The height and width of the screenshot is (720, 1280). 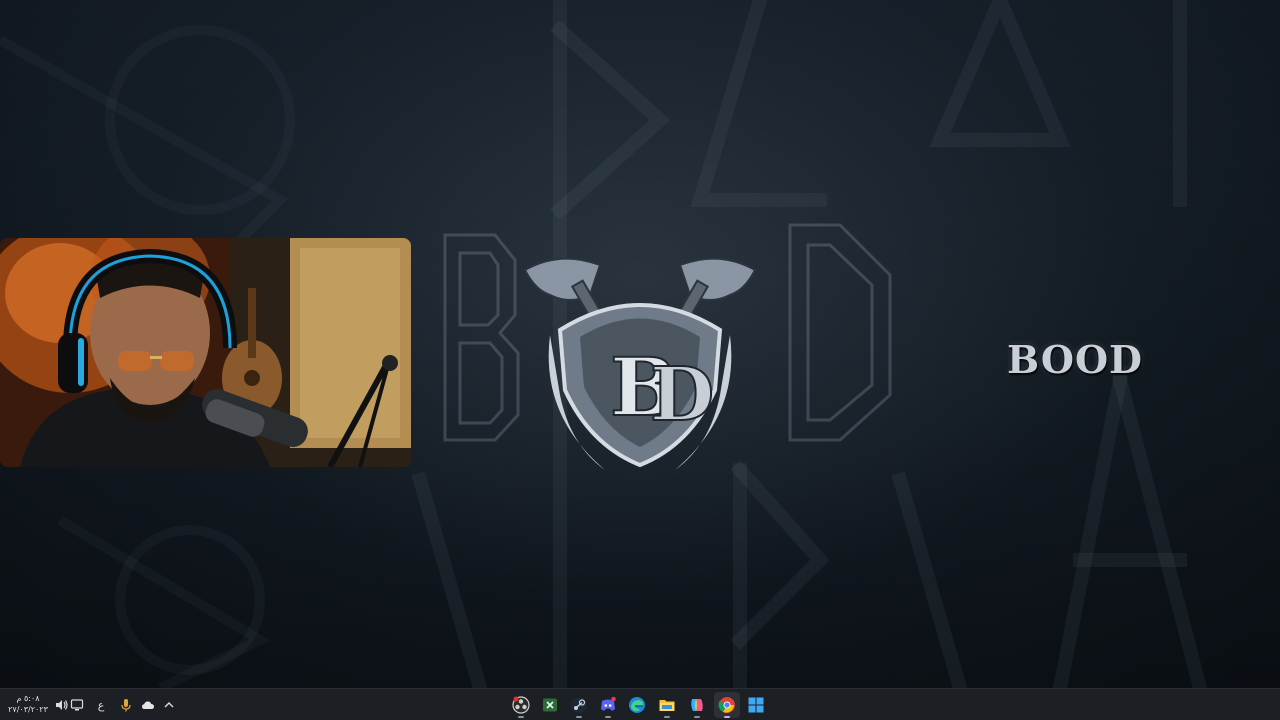 What do you see at coordinates (101, 705) in the screenshot?
I see `language-indicator: ع` at bounding box center [101, 705].